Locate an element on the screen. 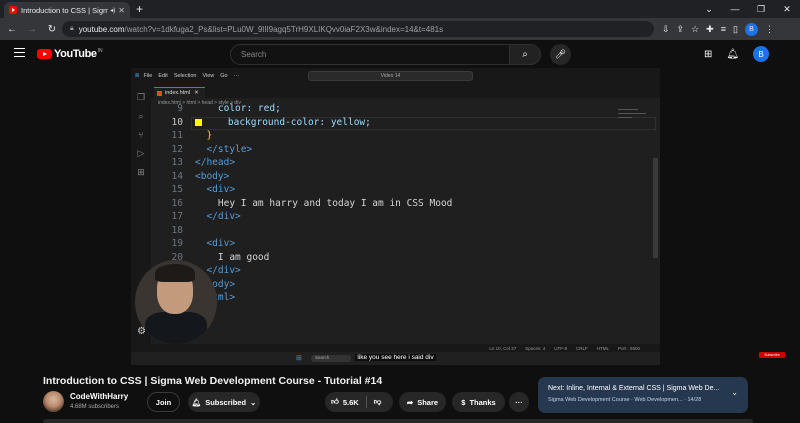  subscribed-button: 🔔︎ Subscribed ⌄ is located at coordinates (224, 402).